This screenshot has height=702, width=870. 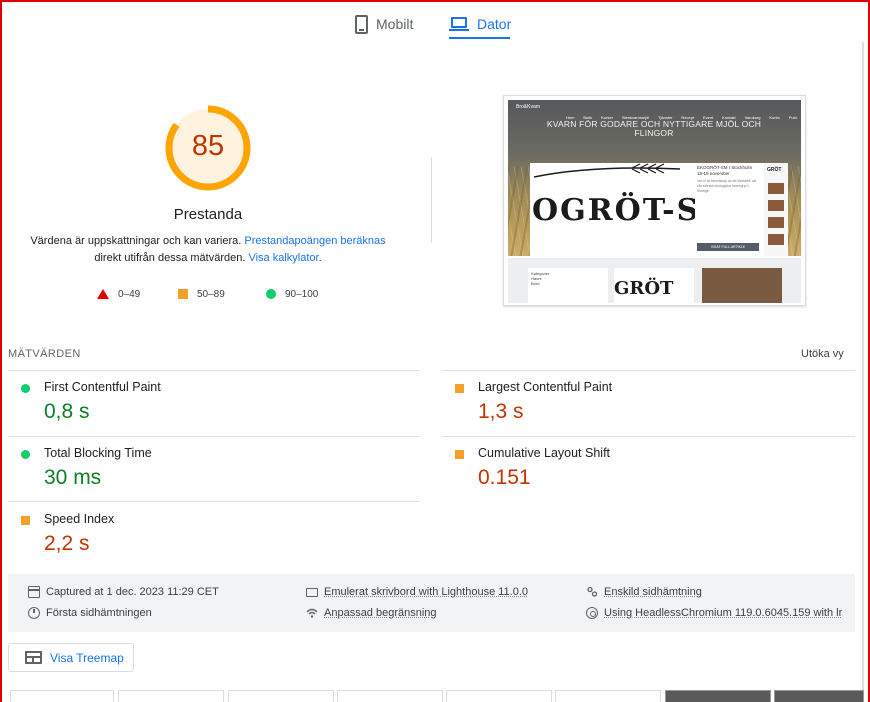 What do you see at coordinates (776, 209) in the screenshot?
I see `screenshot-card-thumbnails: GRÖT` at bounding box center [776, 209].